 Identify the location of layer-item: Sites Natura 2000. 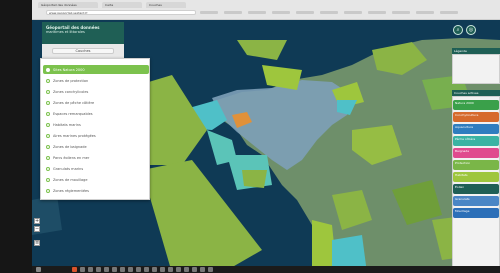
(96, 69).